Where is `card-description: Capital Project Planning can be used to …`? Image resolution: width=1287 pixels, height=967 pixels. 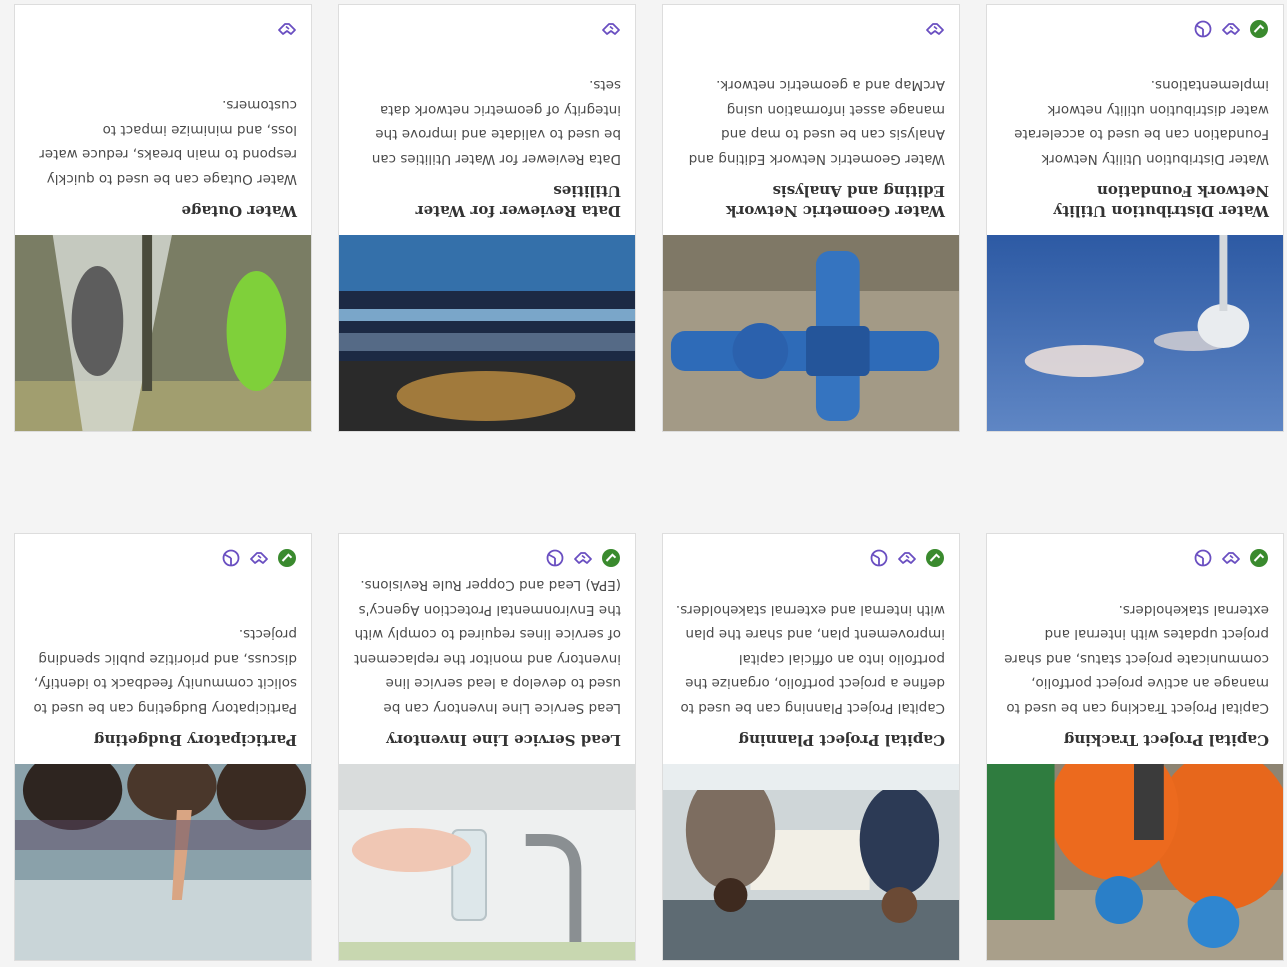 card-description: Capital Project Planning can be used to … is located at coordinates (810, 659).